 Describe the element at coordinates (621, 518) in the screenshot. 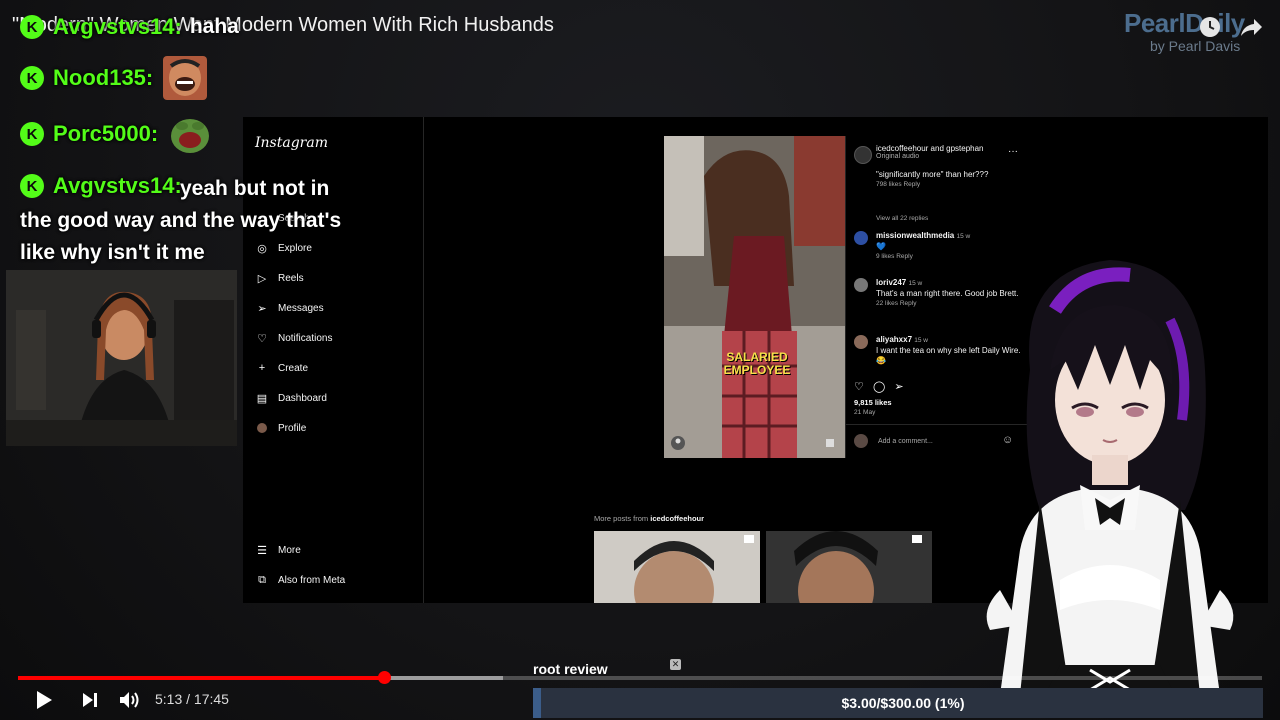

I see `more-posts-label: More posts from` at that location.